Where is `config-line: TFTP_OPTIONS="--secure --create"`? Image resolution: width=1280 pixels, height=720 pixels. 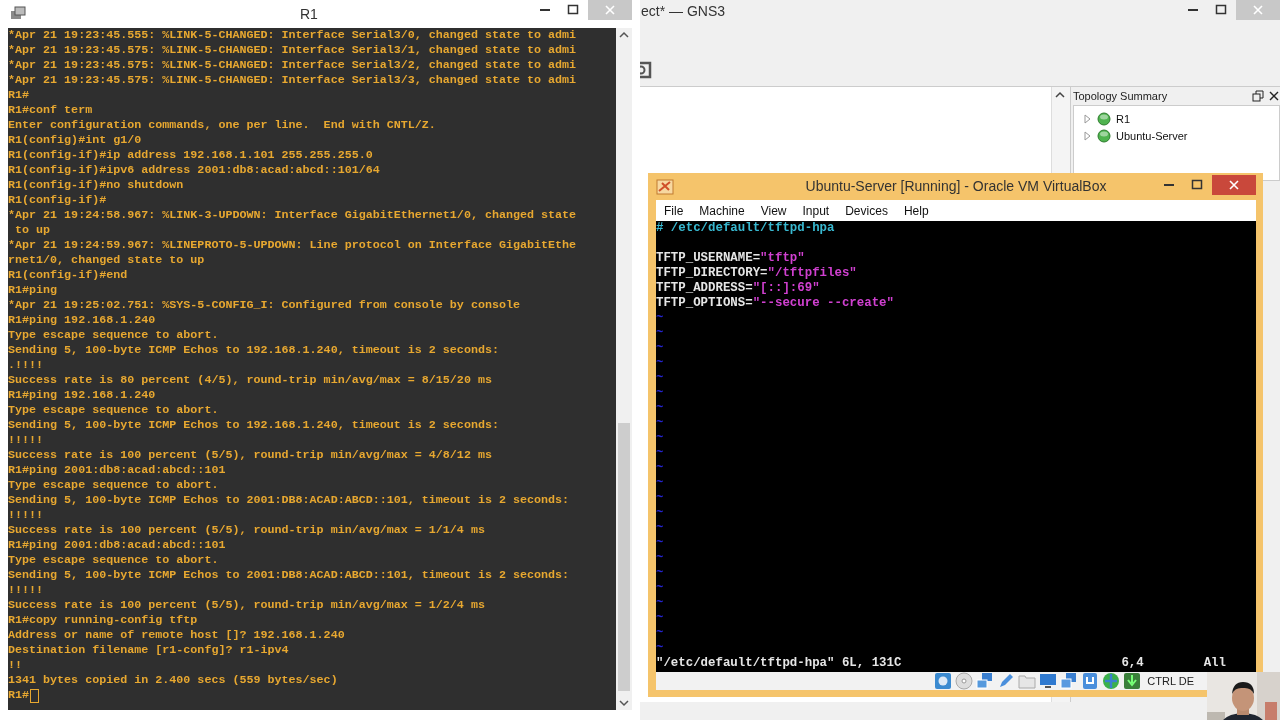 config-line: TFTP_OPTIONS="--secure --create" is located at coordinates (775, 303).